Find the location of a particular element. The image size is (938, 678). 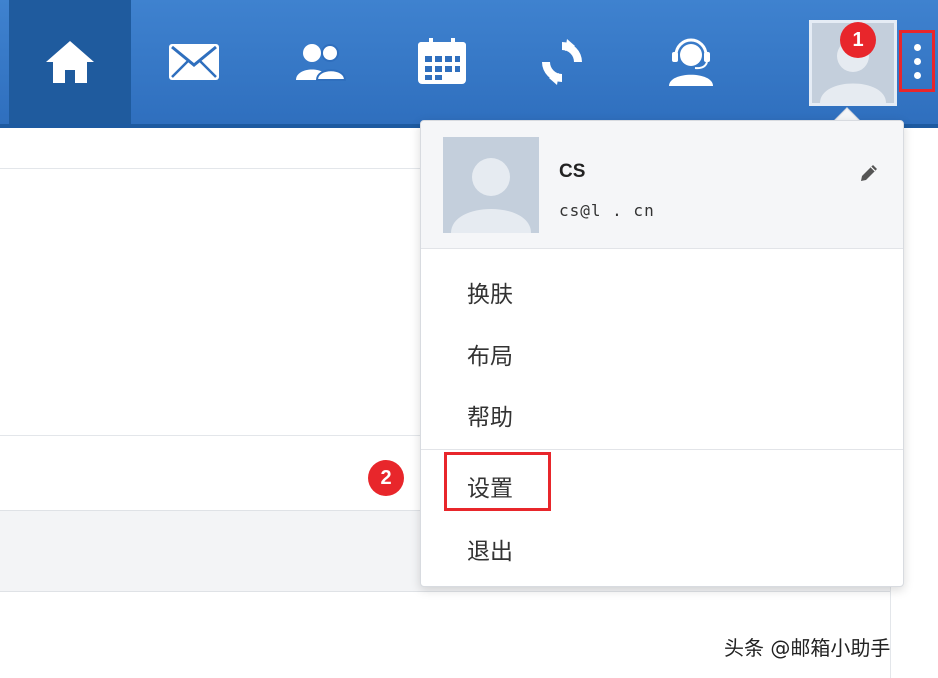

more-vertical-icon is located at coordinates (917, 47).